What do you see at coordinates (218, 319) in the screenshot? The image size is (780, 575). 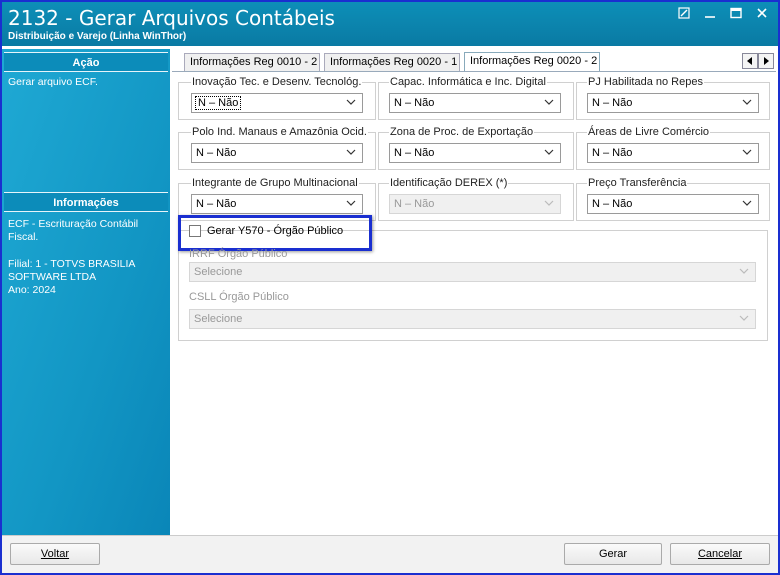 I see `csll-value: Selecione` at bounding box center [218, 319].